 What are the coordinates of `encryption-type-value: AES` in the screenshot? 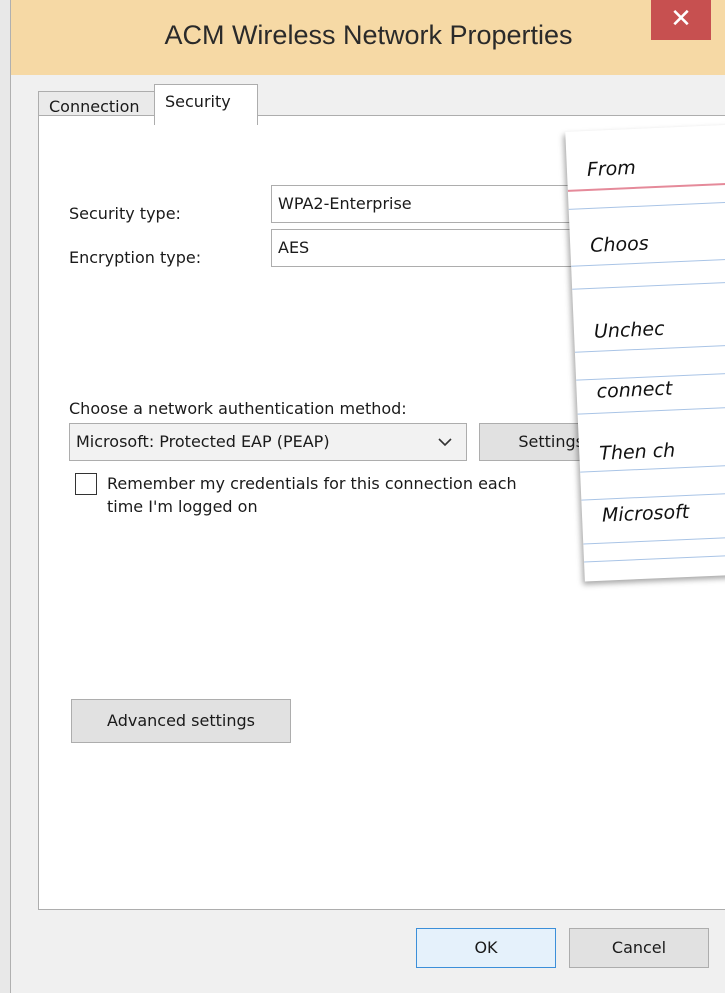 It's located at (294, 247).